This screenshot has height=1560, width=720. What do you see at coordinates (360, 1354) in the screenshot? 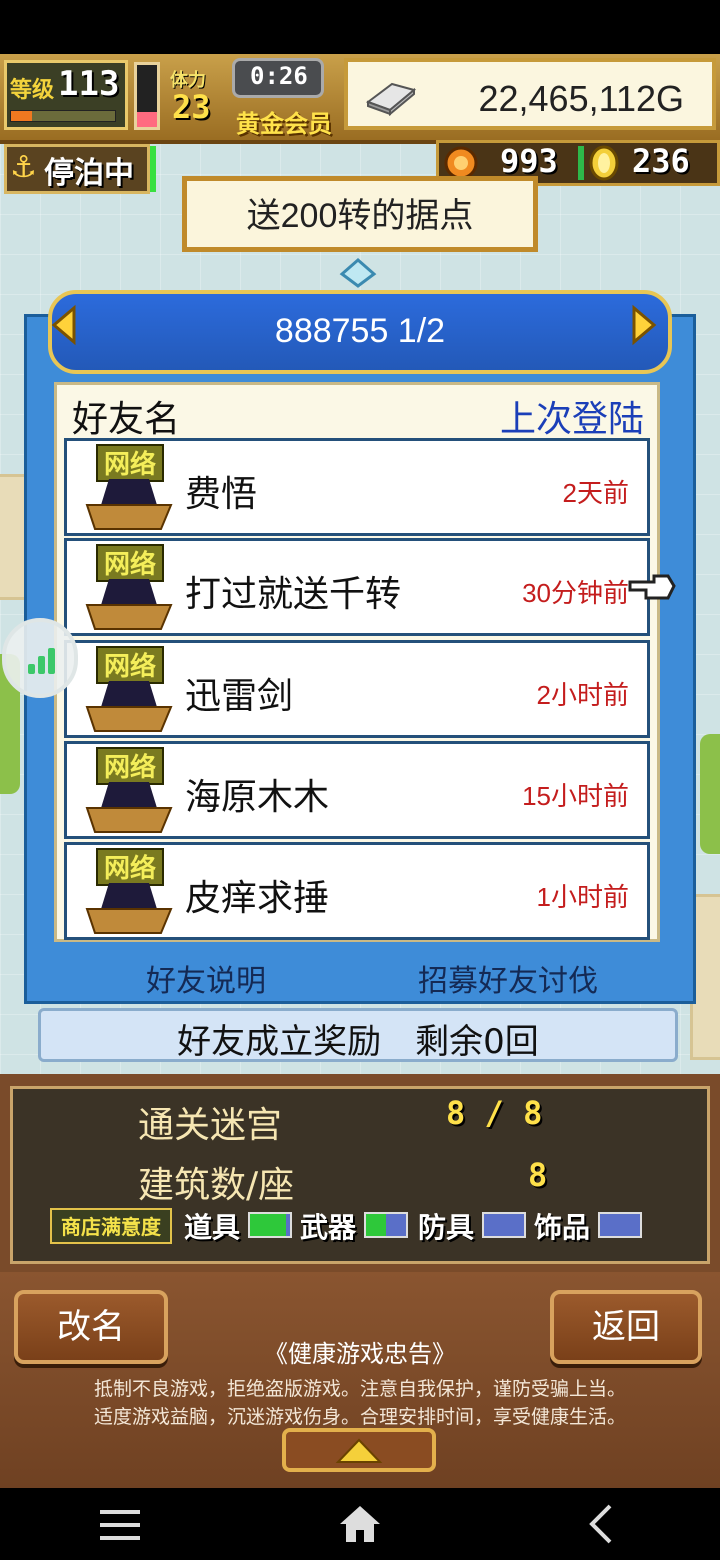
I see `health-advice-title: 《健康游戏忠告》` at bounding box center [360, 1354].